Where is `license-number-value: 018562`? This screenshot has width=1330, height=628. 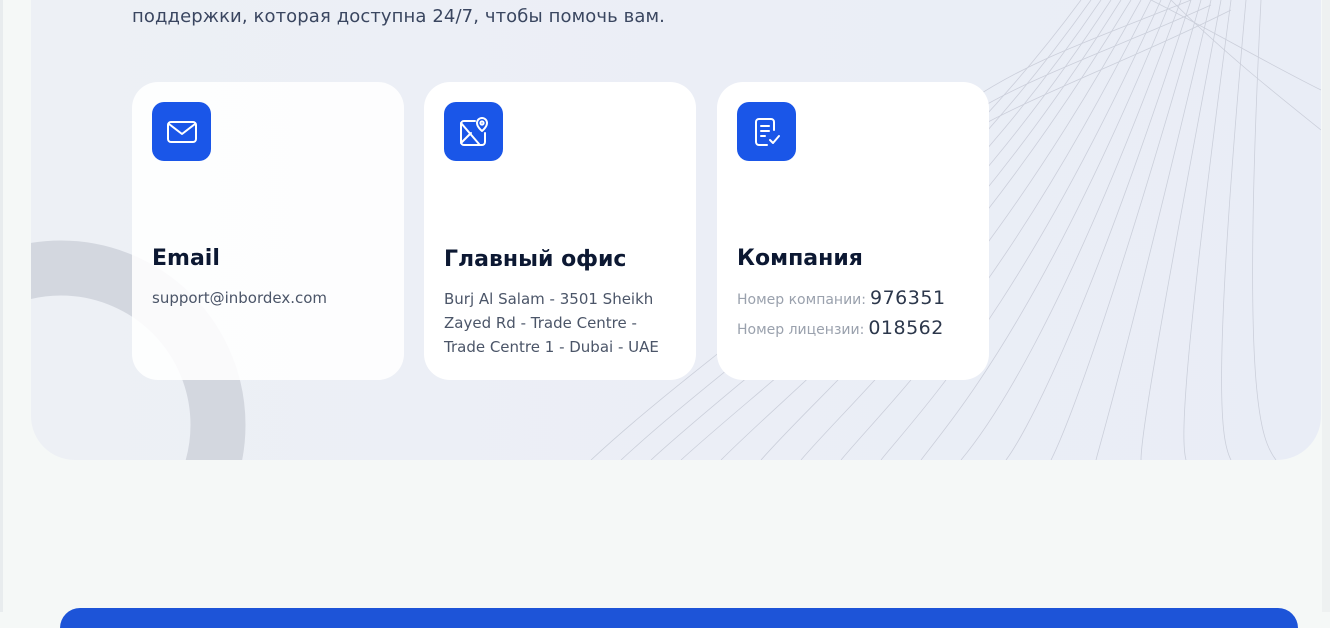 license-number-value: 018562 is located at coordinates (906, 328).